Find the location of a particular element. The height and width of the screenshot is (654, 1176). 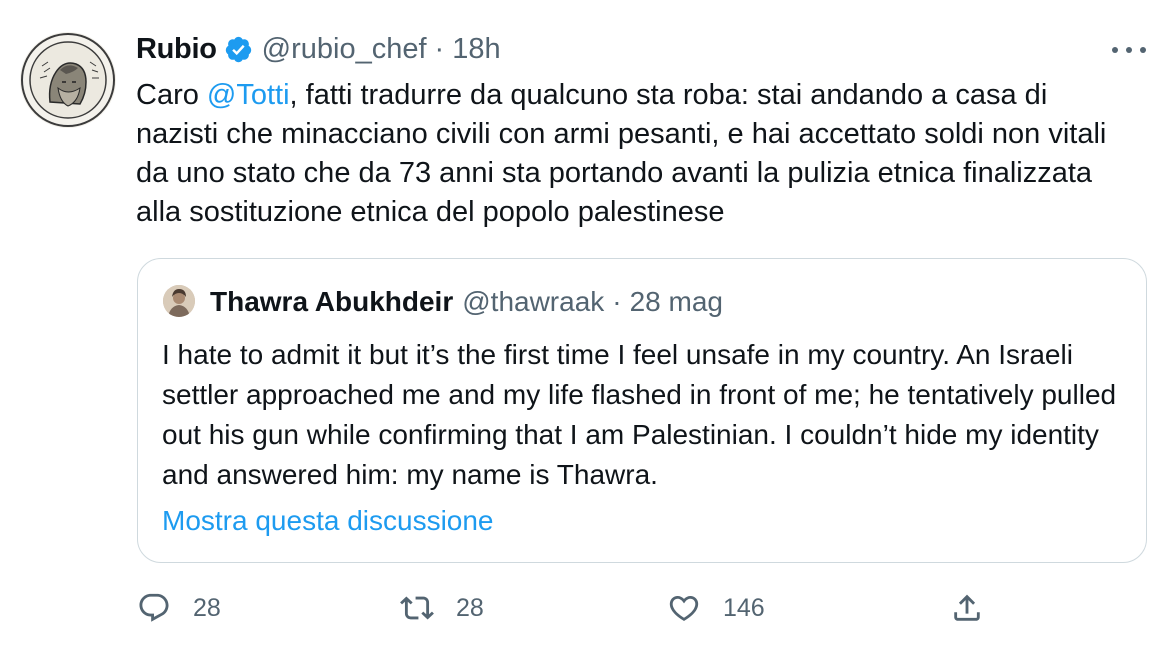

author-name: Rubio is located at coordinates (176, 49).